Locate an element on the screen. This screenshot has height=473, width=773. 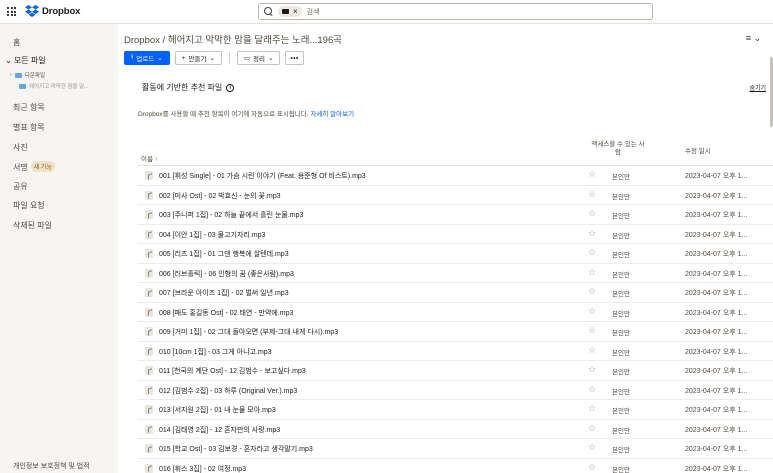
file-name: 003 [주니퍼 1집] - 02 하늘 끝에서 흘린 눈물.mp3 is located at coordinates (231, 215).